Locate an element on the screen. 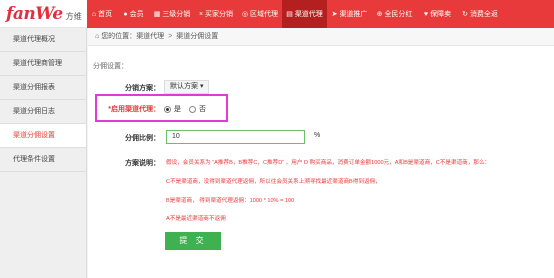  nav-item: × 买家分销 is located at coordinates (216, 14).